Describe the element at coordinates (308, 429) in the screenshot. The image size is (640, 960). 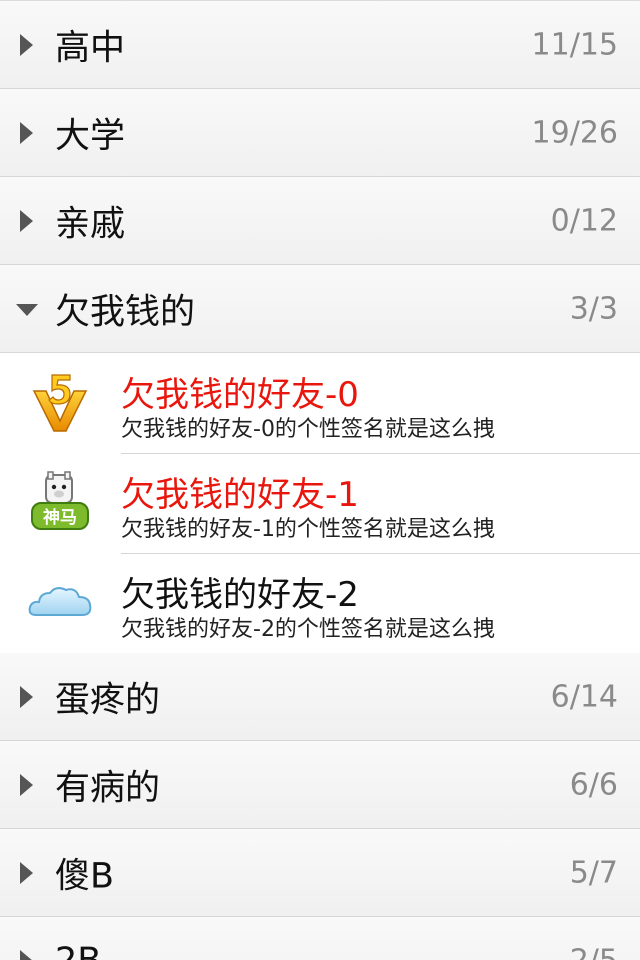
I see `friend-signature: 欠我钱的好友-0的个性签名就是这么拽` at that location.